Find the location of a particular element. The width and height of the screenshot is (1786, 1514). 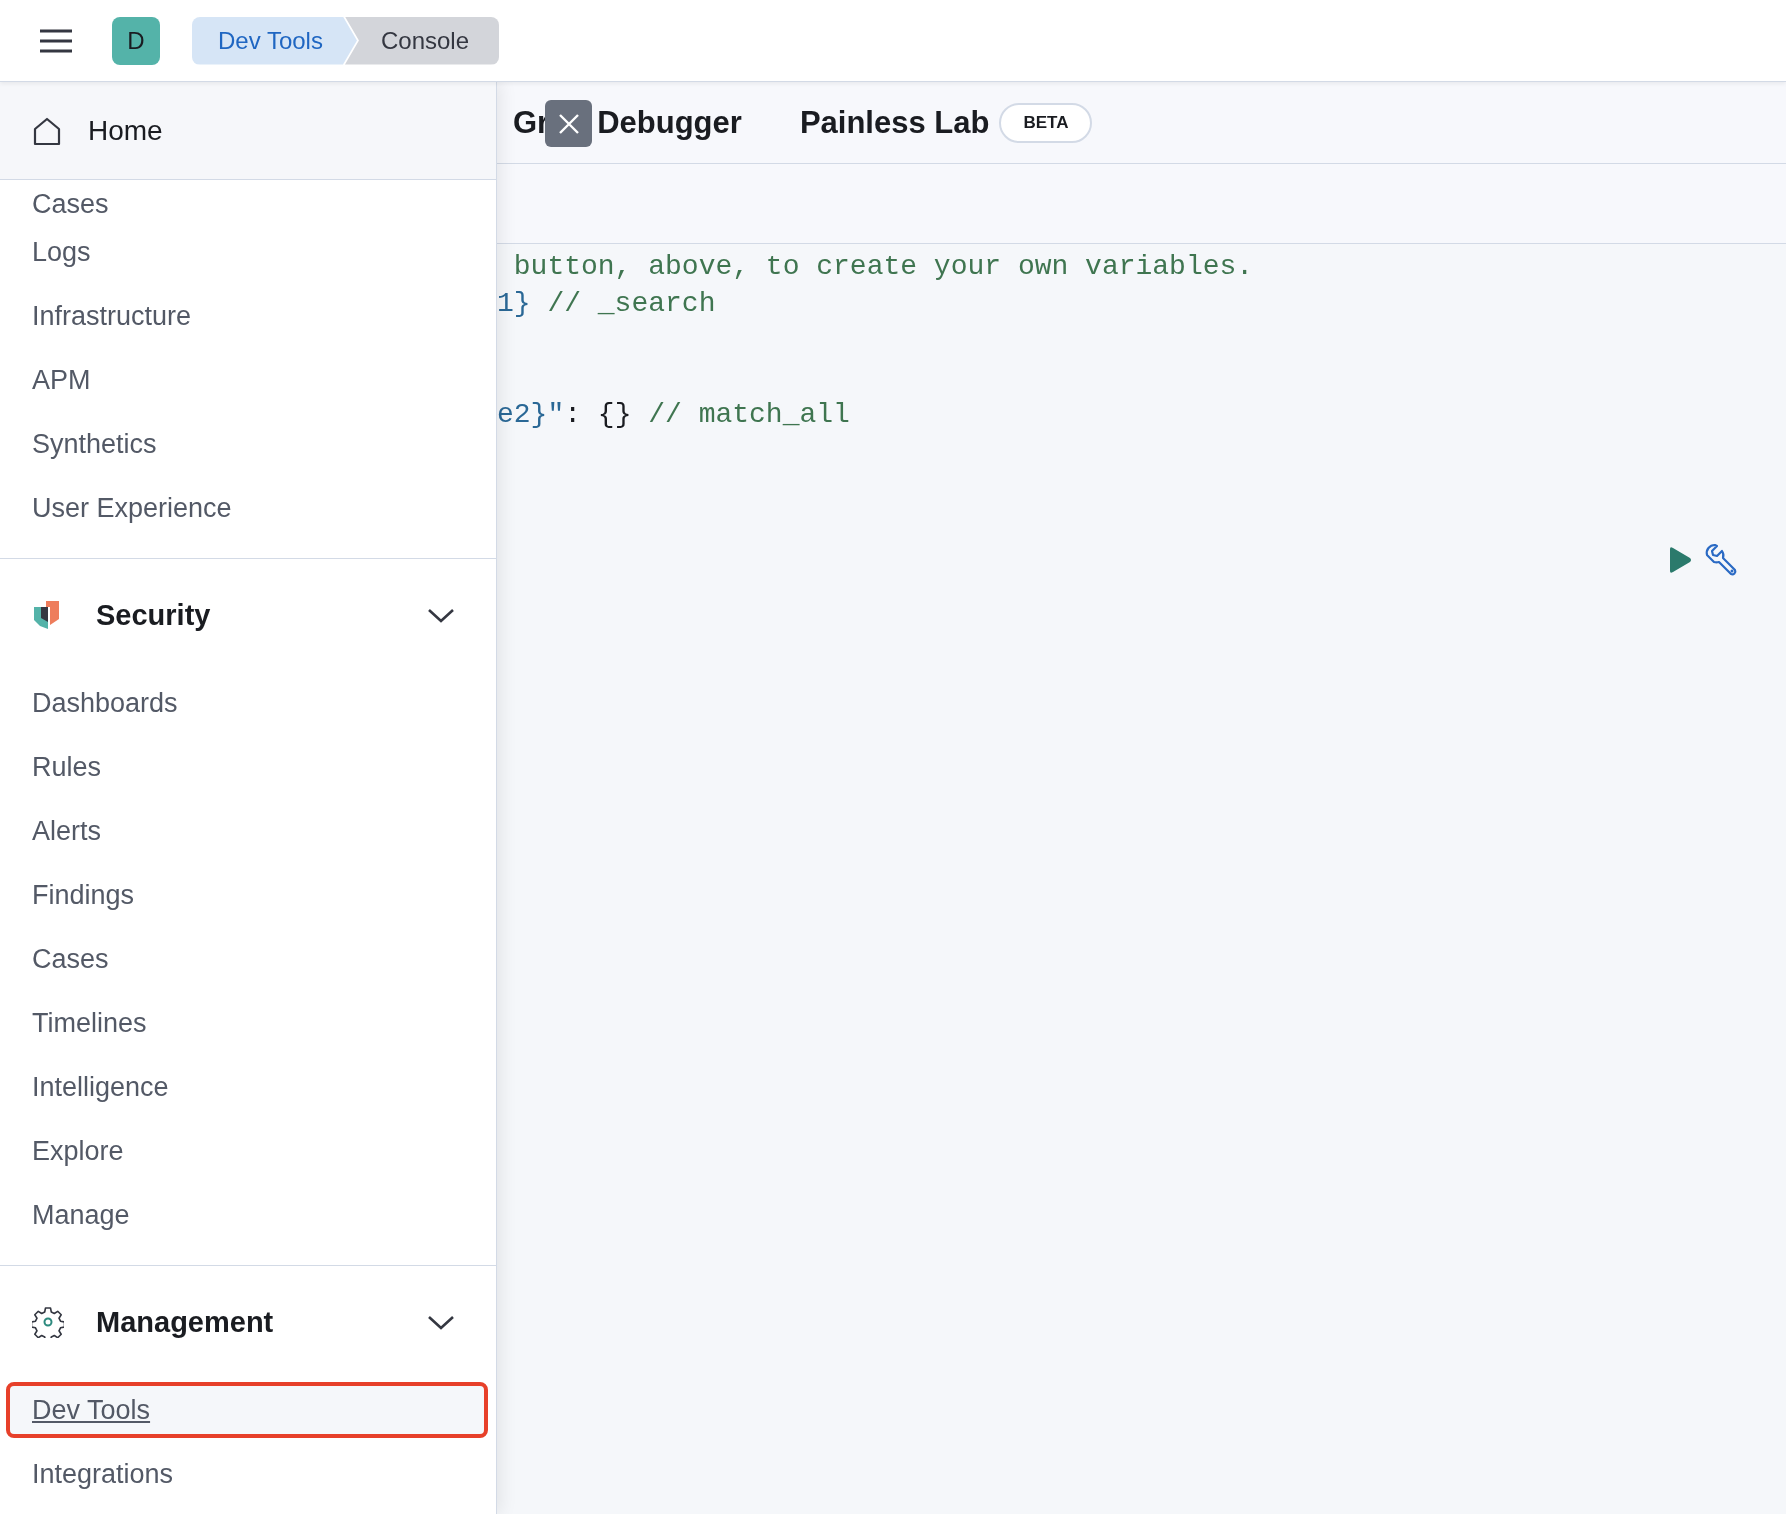

wrench-icon is located at coordinates (1721, 560).